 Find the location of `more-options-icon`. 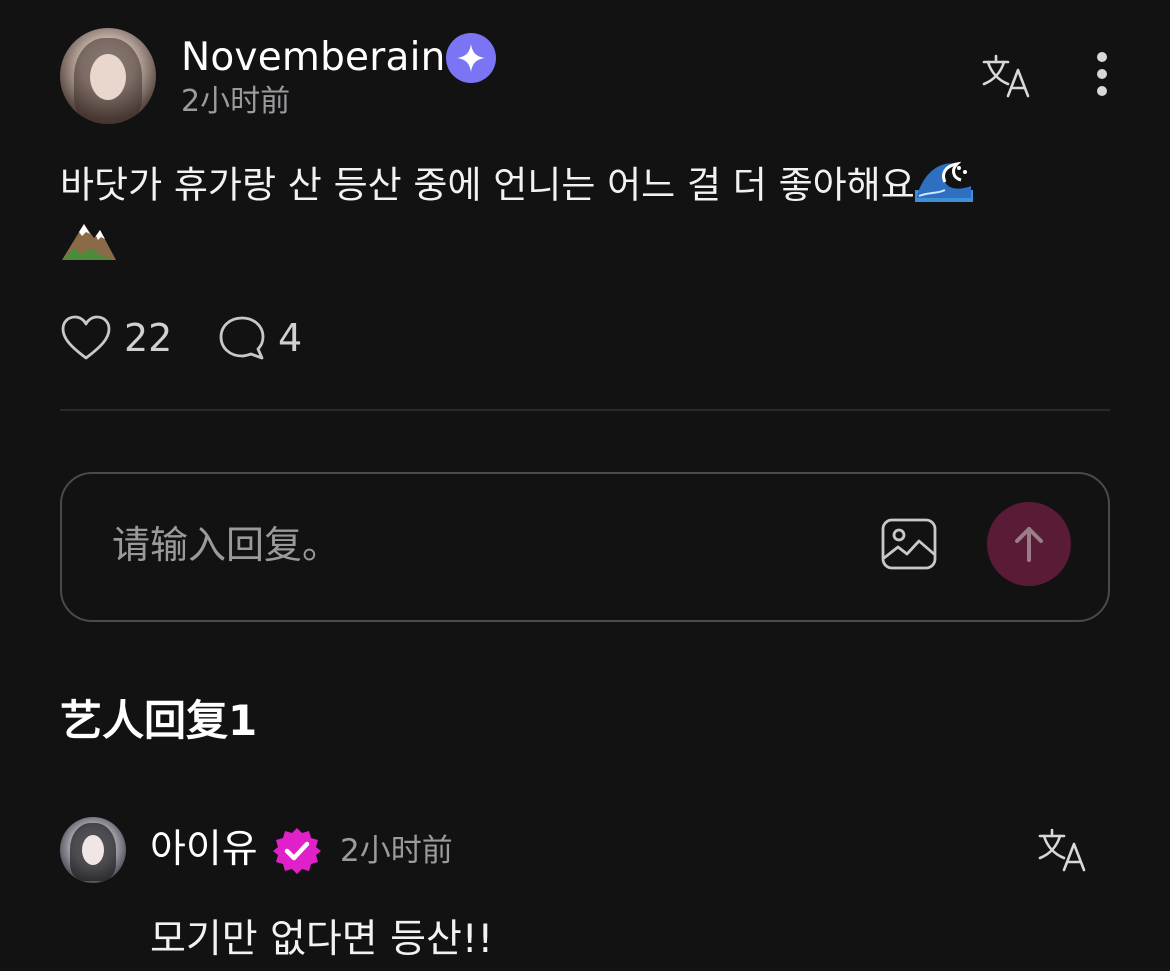

more-options-icon is located at coordinates (1102, 76).